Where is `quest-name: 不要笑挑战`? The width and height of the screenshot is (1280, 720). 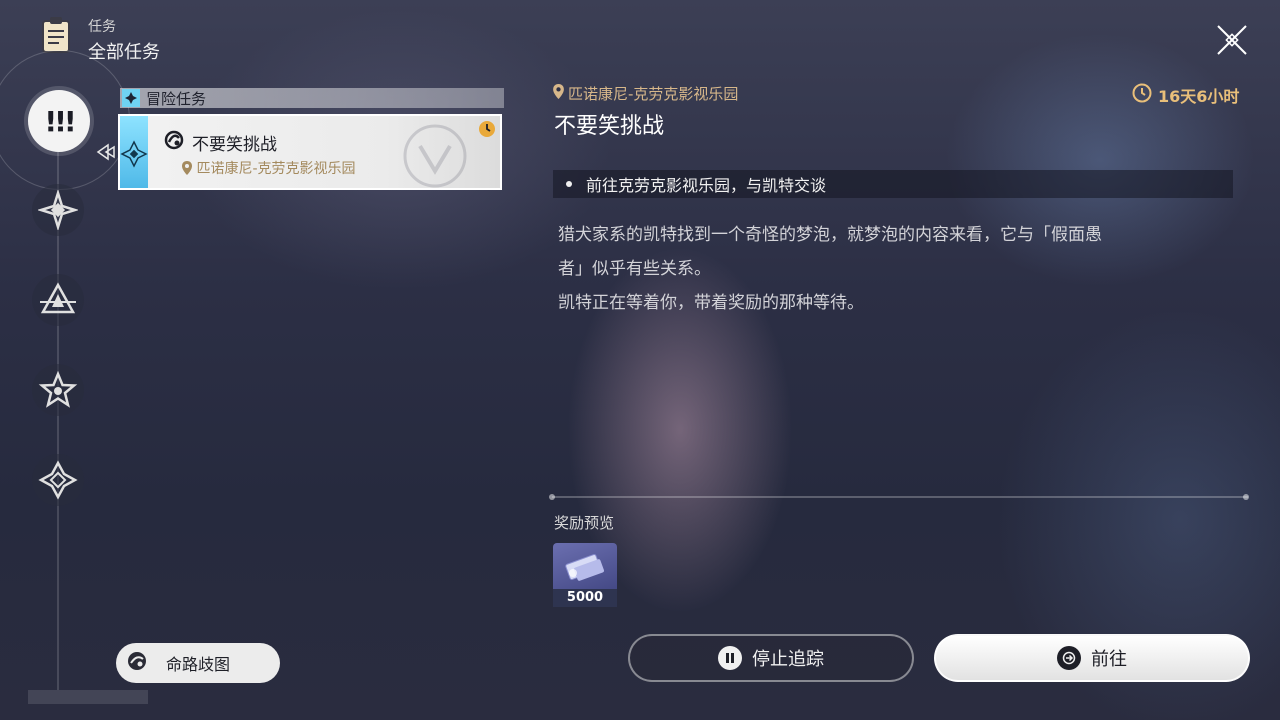
quest-name: 不要笑挑战 is located at coordinates (234, 145).